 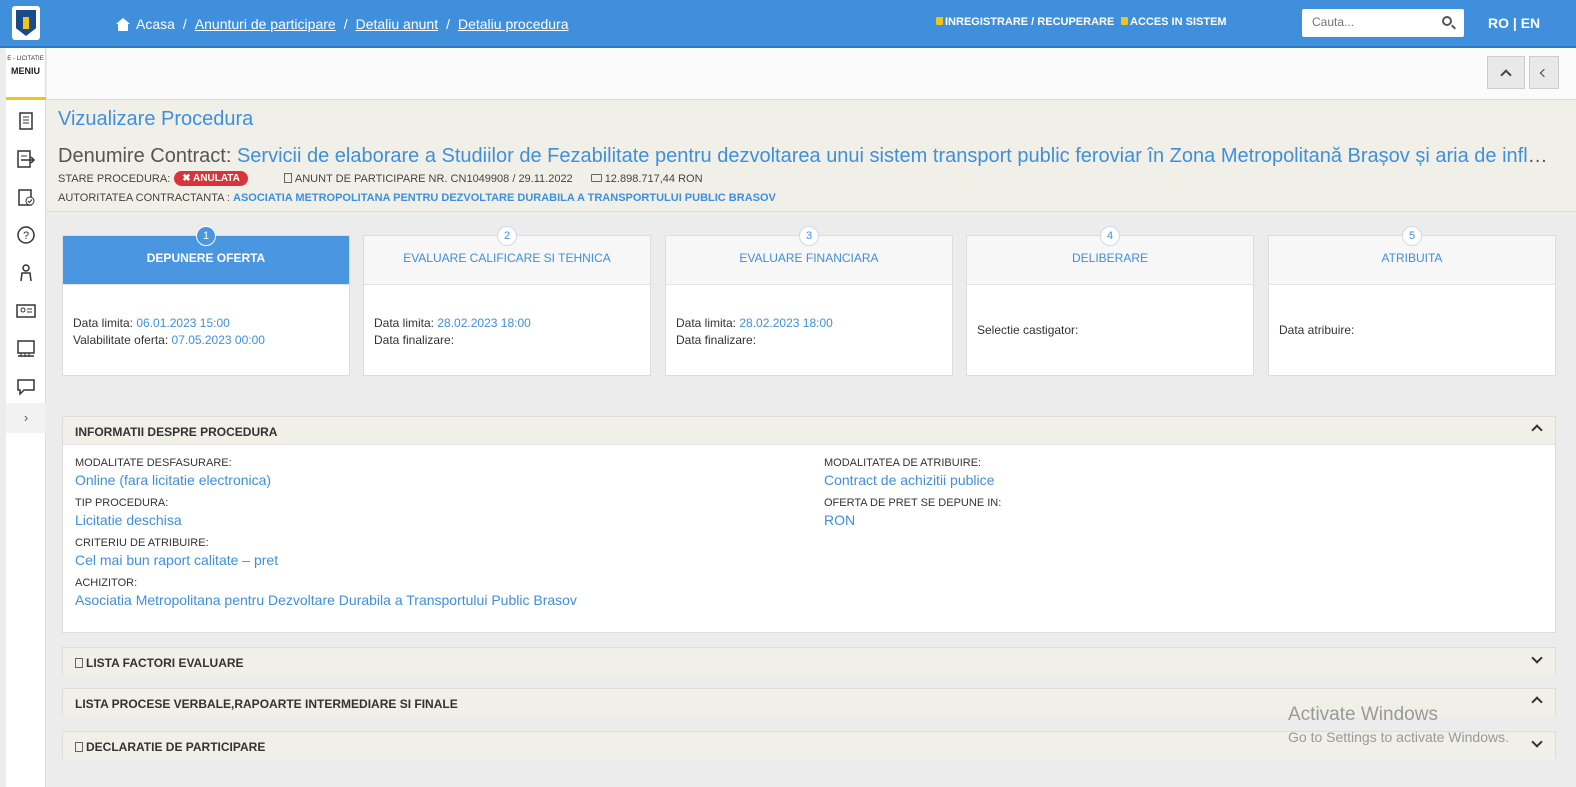 I want to click on info-label: ACHIZITOR:, so click(x=106, y=583).